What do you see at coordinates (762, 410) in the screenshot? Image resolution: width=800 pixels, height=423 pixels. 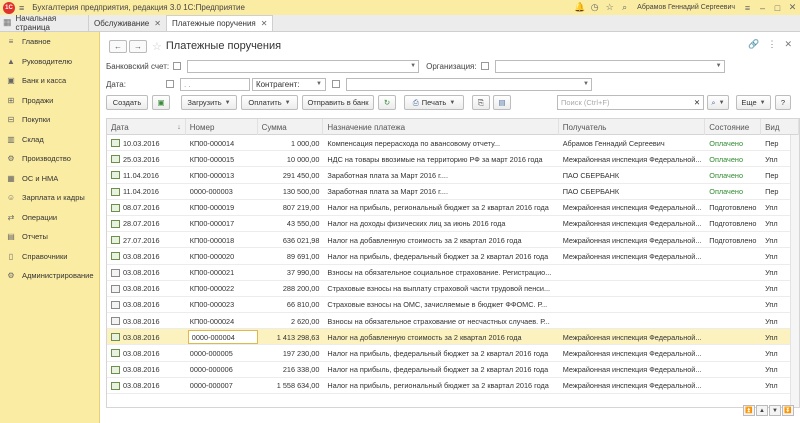 I see `scroll-up-icon: ▲` at bounding box center [762, 410].